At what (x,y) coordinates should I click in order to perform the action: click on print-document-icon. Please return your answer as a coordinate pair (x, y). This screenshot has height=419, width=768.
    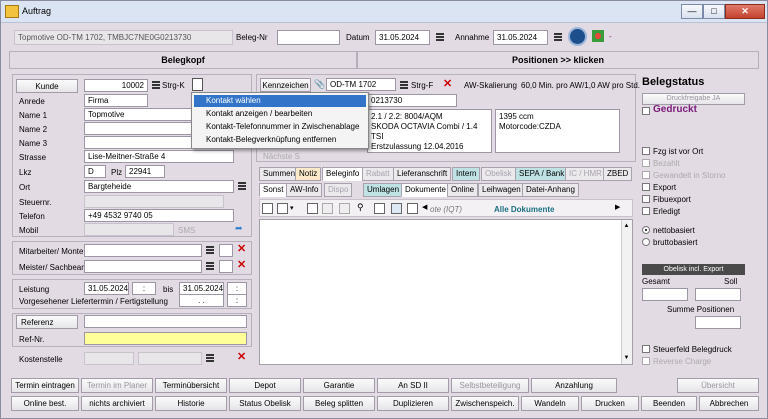
    Looking at the image, I should click on (282, 208).